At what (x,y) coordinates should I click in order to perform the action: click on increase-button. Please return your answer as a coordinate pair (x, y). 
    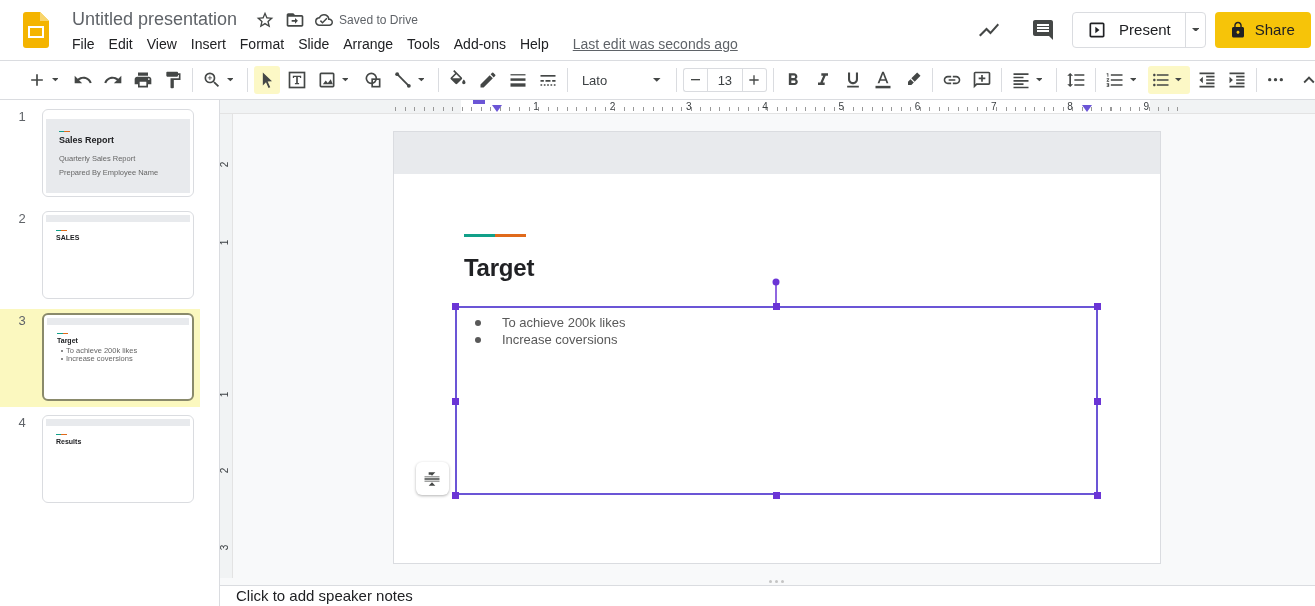
    Looking at the image, I should click on (754, 80).